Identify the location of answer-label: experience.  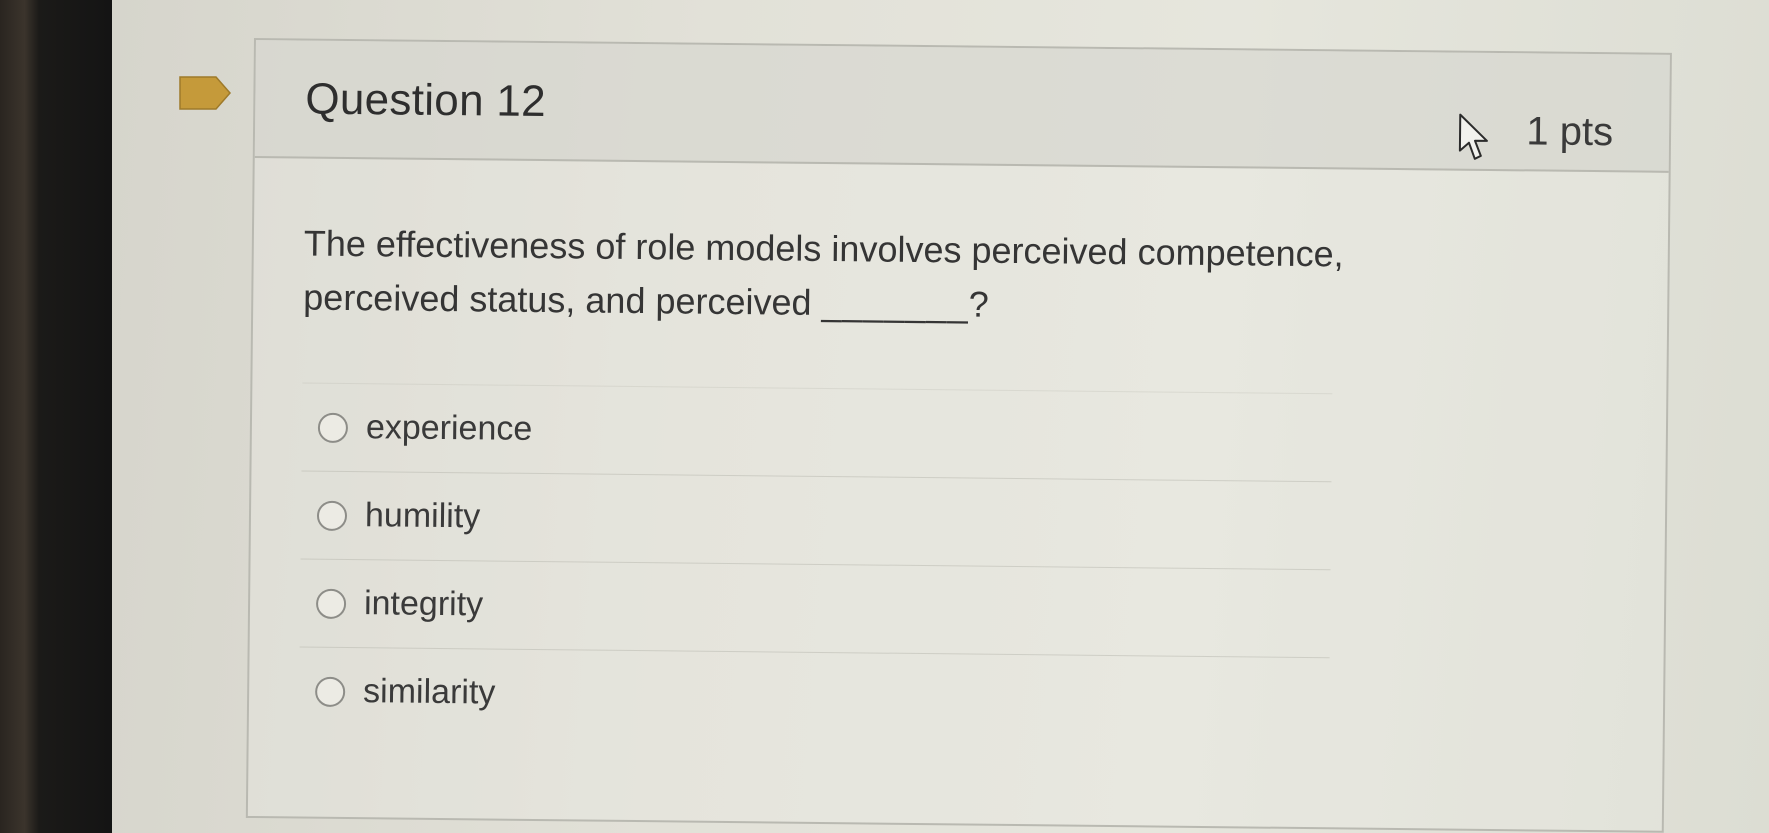
(449, 428).